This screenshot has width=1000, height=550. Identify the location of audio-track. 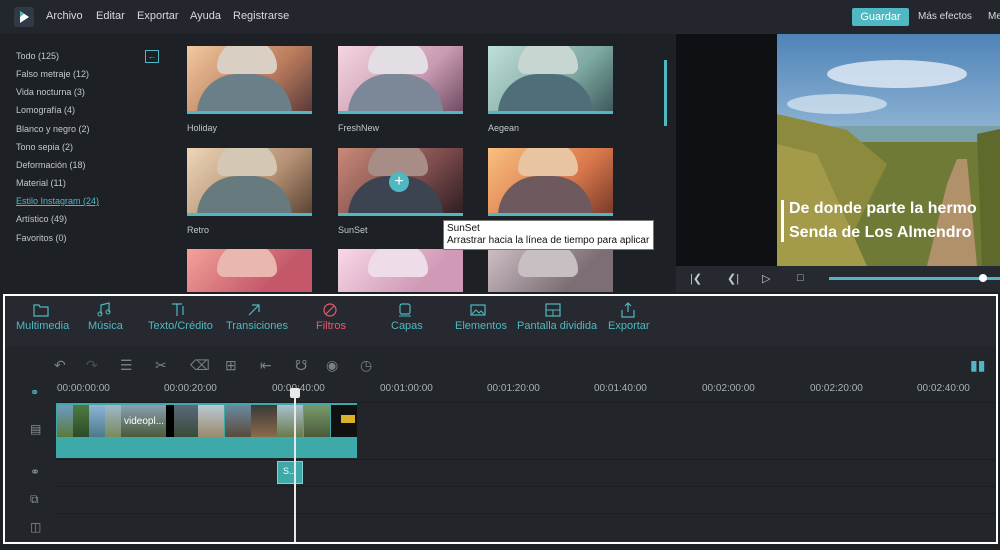
(500, 527).